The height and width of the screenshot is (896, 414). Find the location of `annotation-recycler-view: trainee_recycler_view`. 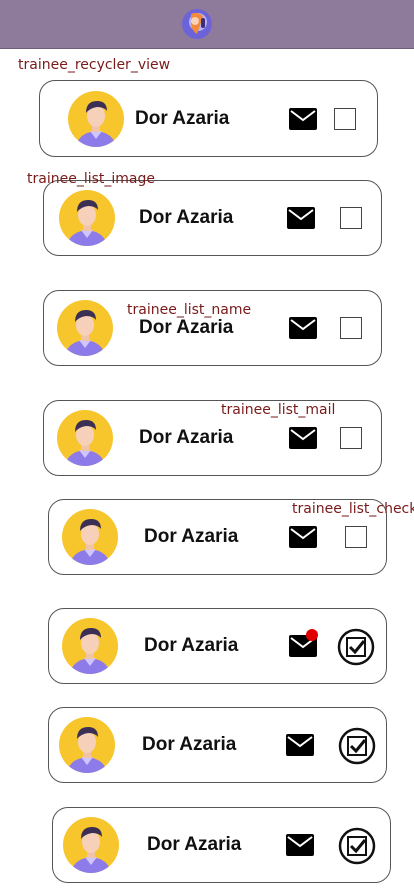

annotation-recycler-view: trainee_recycler_view is located at coordinates (94, 65).